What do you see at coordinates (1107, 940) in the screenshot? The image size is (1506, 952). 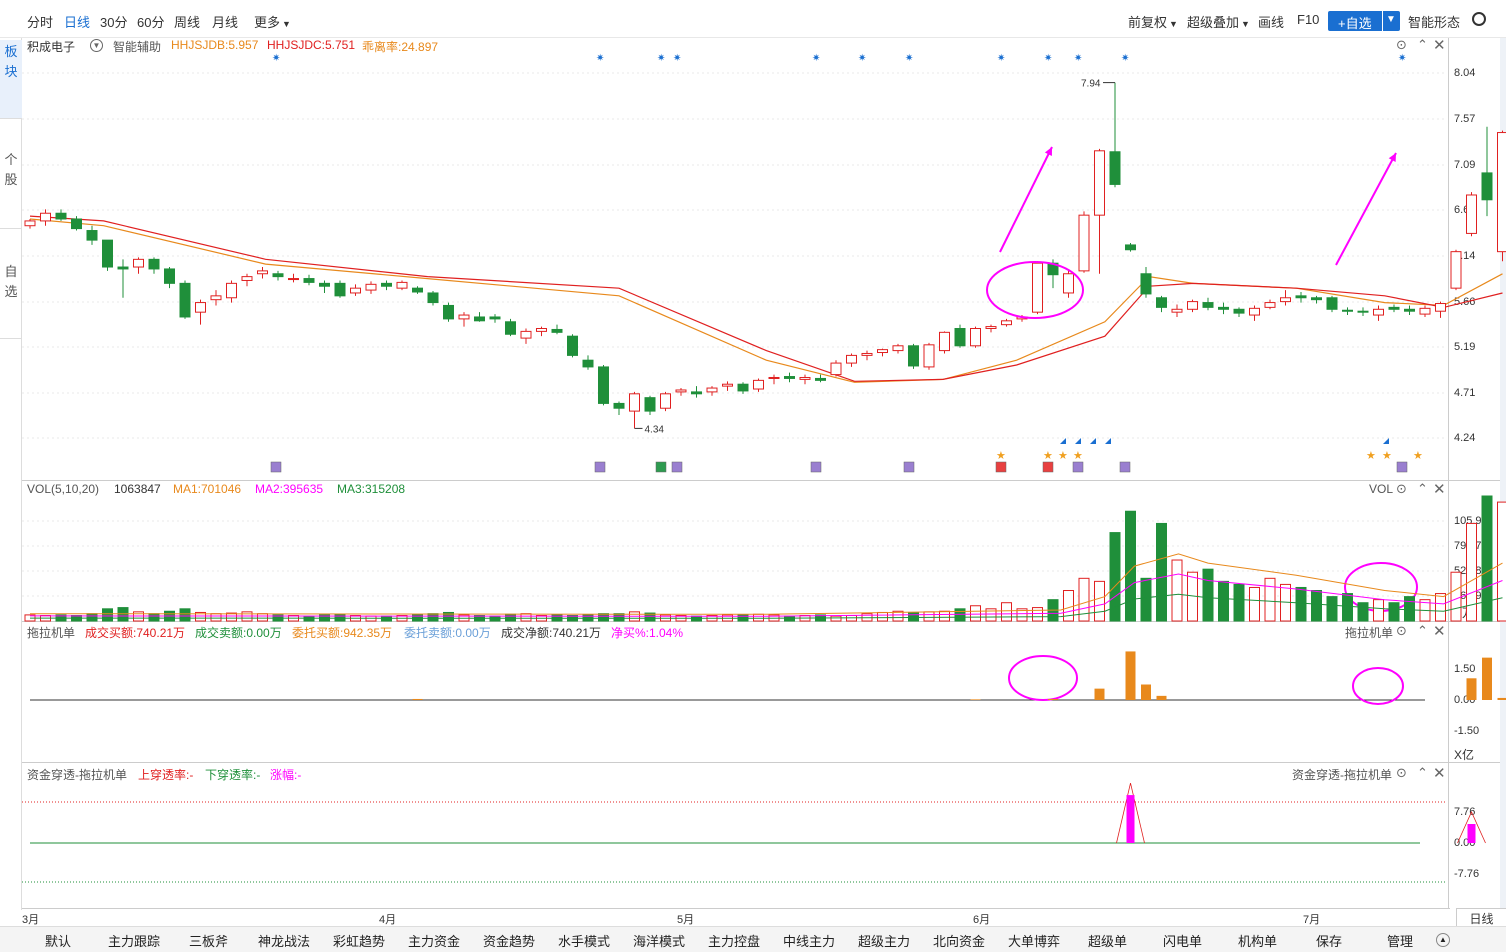 I see `tab-super-order: 超级单` at bounding box center [1107, 940].